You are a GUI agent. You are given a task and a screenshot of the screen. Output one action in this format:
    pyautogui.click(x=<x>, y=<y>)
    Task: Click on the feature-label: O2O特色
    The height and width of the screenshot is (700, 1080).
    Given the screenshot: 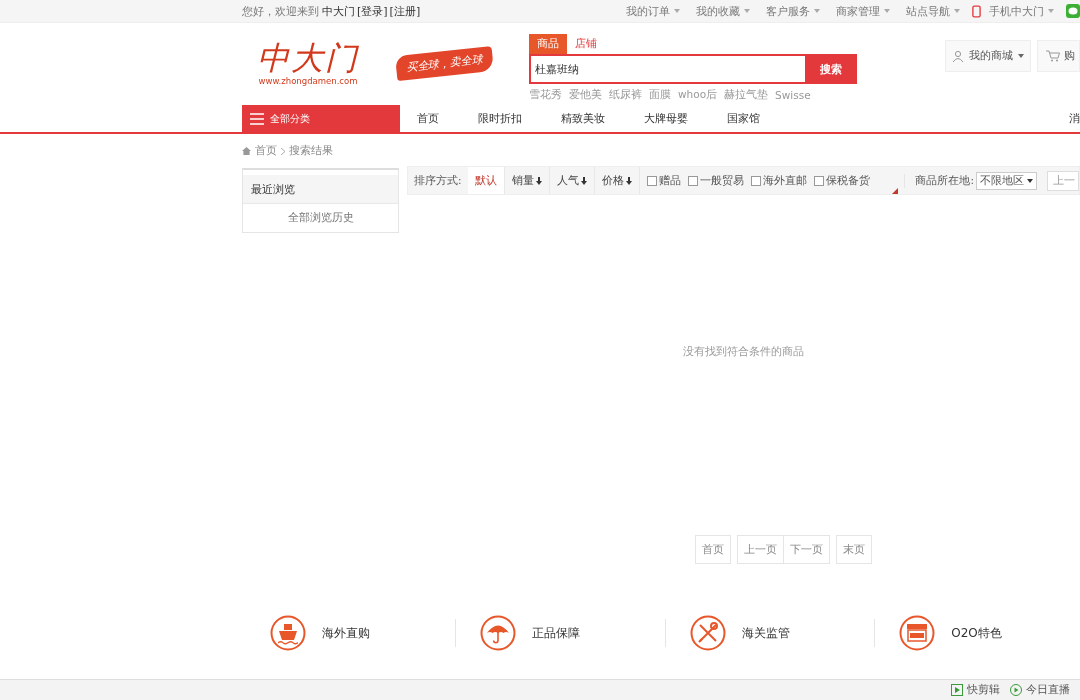 What is the action you would take?
    pyautogui.click(x=976, y=633)
    